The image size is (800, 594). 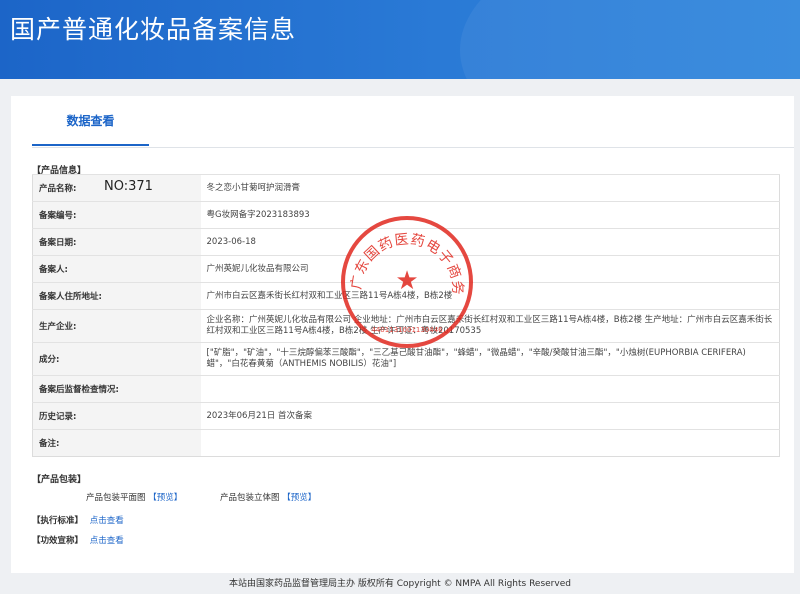 I want to click on standard-view-link: 点击查看, so click(x=107, y=521).